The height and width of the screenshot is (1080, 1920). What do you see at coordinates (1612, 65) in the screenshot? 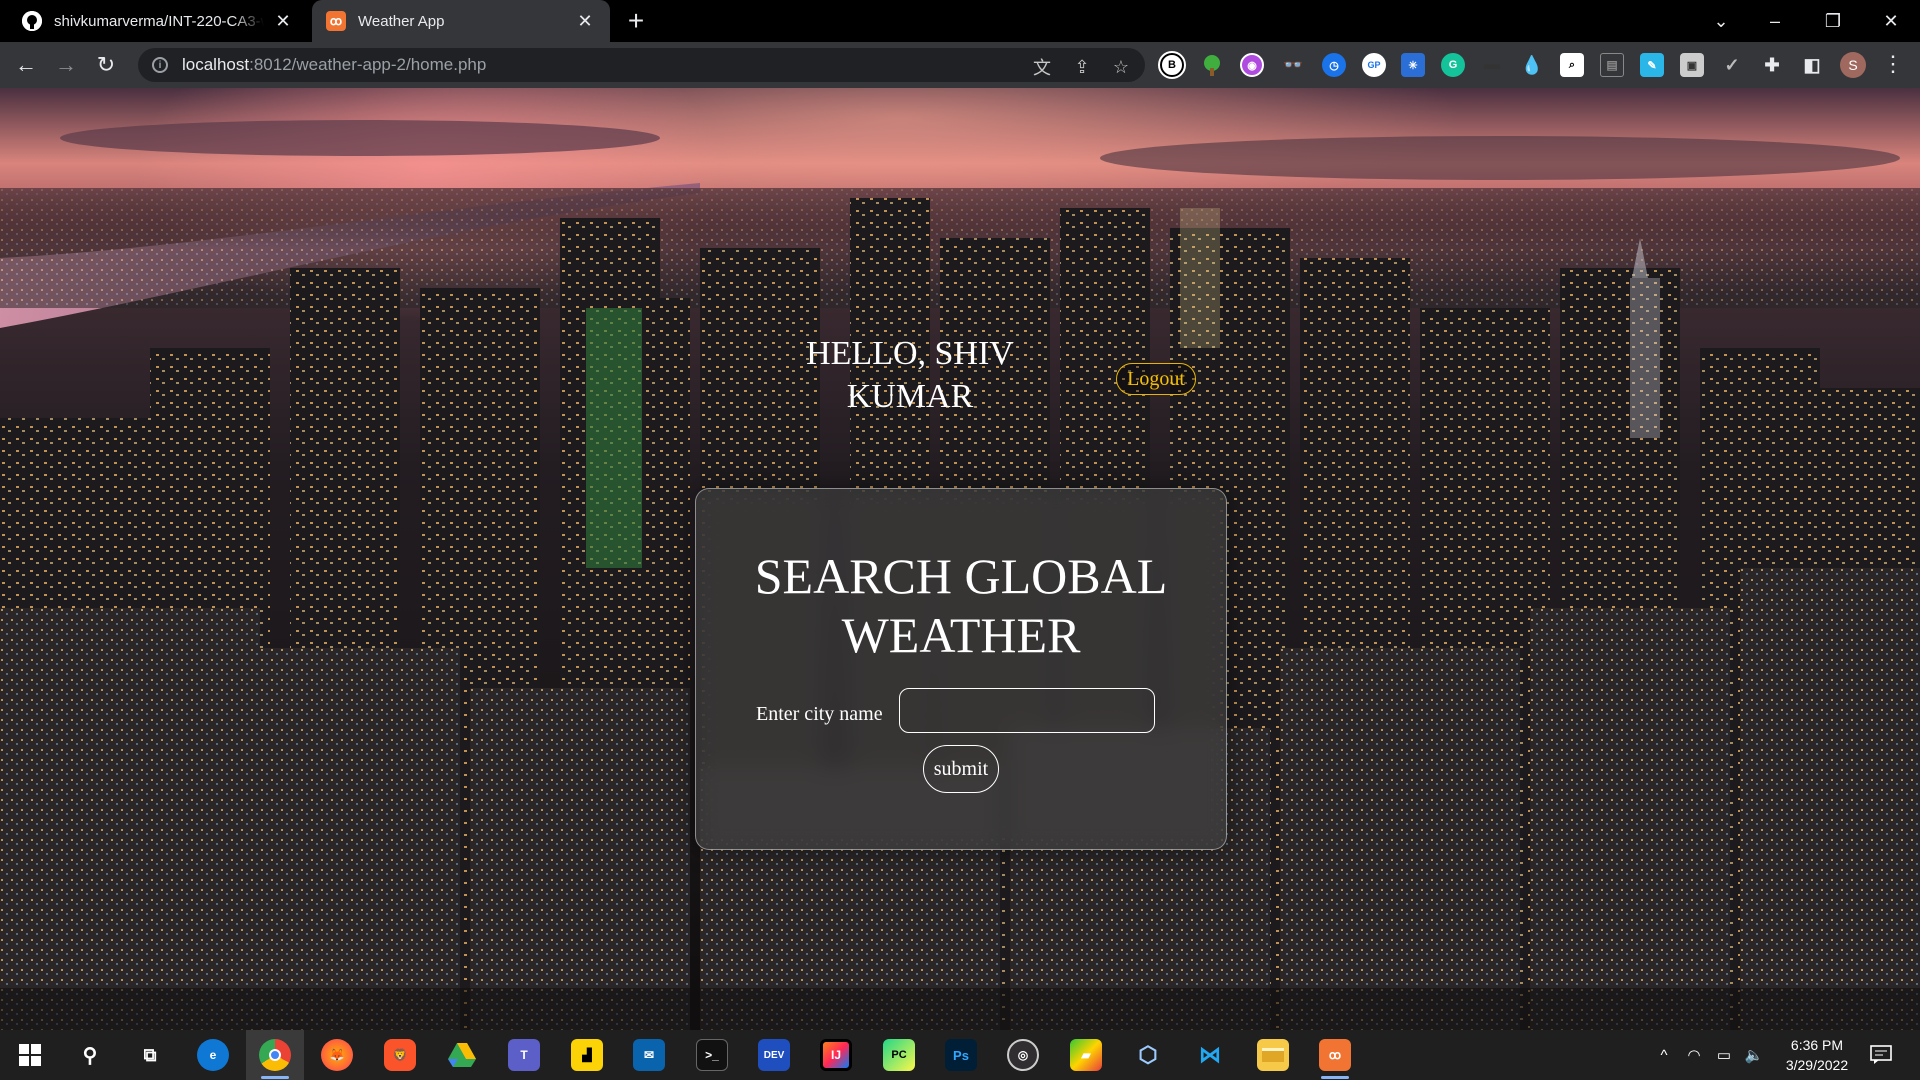
I see `reader-extension-icon: ▤` at bounding box center [1612, 65].